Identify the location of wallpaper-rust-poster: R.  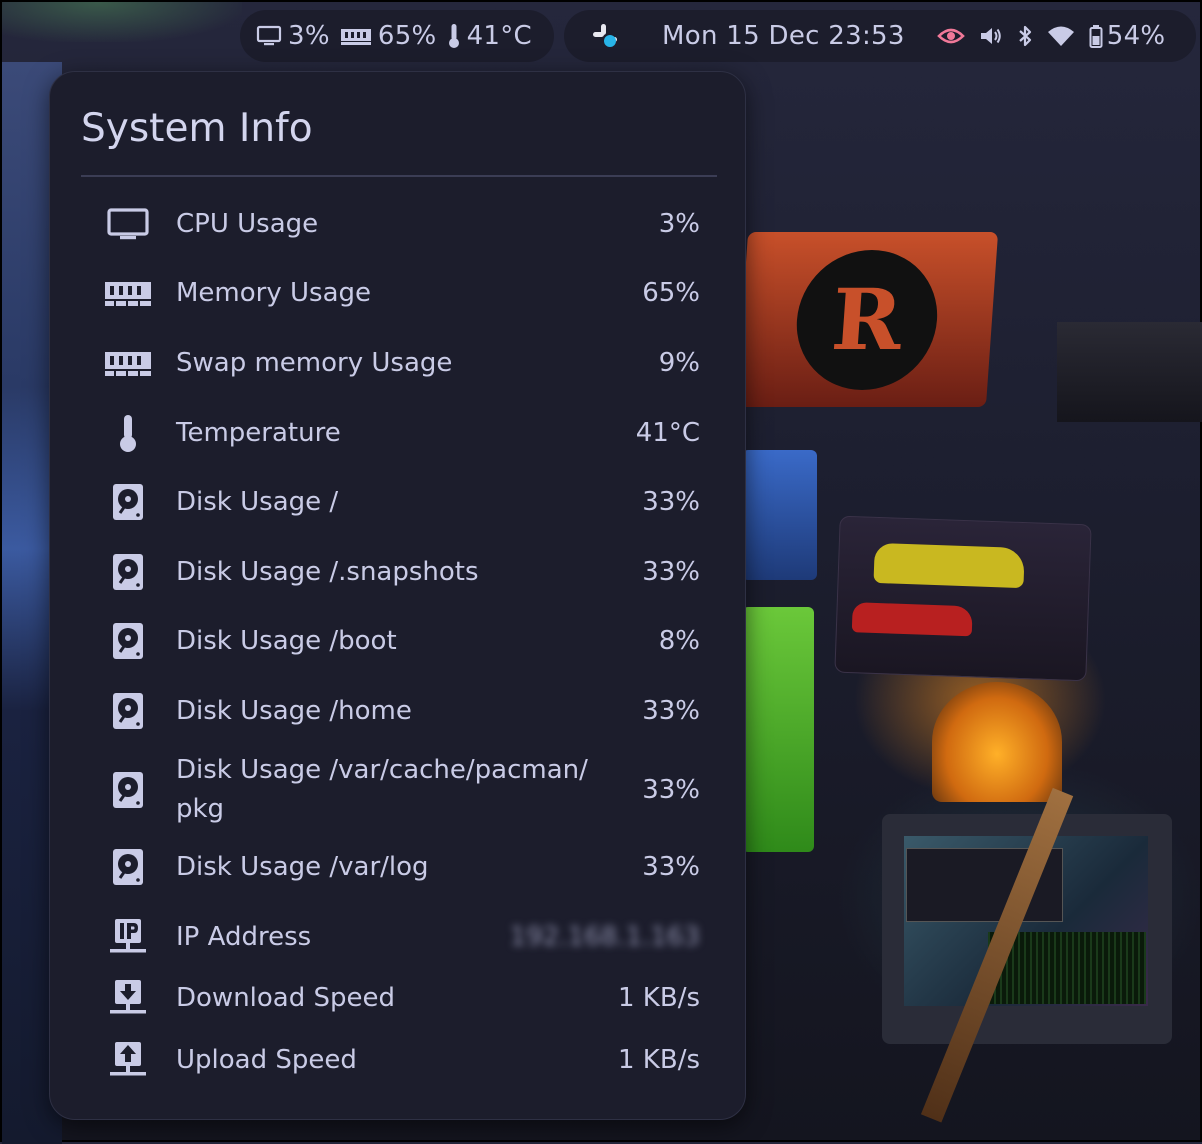
(867, 319).